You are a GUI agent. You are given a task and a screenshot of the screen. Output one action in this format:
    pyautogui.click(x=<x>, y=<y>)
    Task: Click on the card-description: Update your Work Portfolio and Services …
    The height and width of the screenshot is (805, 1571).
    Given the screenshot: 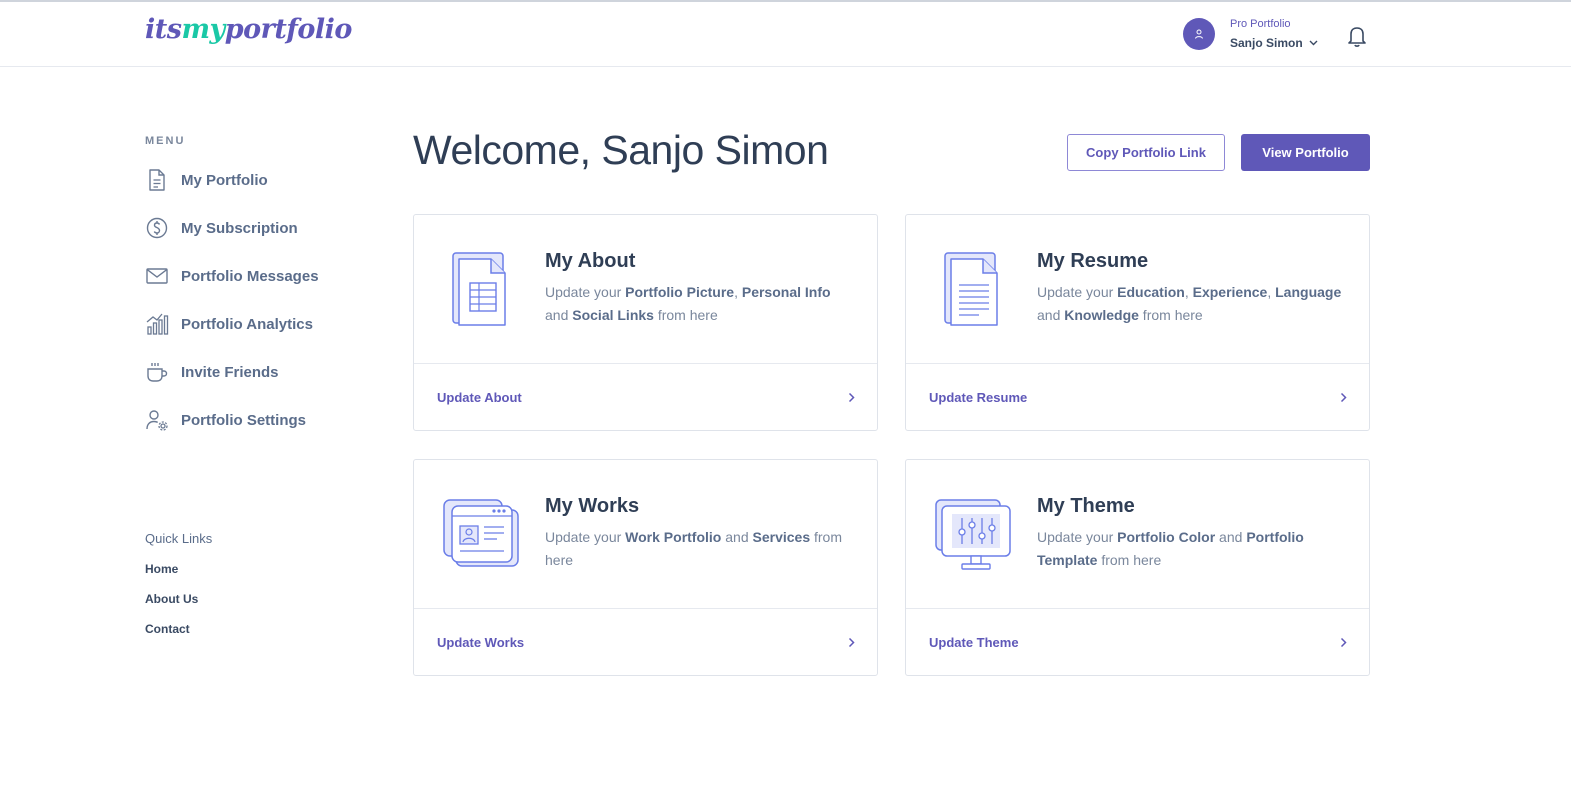 What is the action you would take?
    pyautogui.click(x=700, y=549)
    